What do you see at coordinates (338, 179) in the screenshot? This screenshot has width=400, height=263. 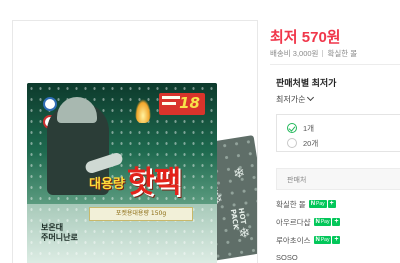 I see `seller-table-header: 판매처` at bounding box center [338, 179].